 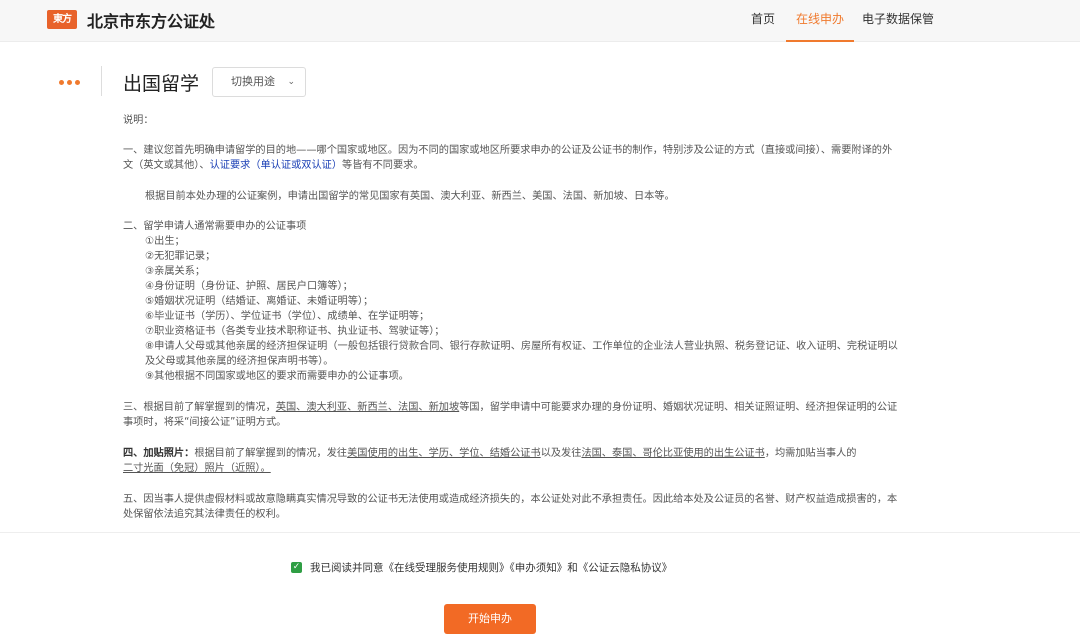 What do you see at coordinates (271, 453) in the screenshot?
I see `paragraph-5-text-a: 根据目前了解掌握到的情况，发往` at bounding box center [271, 453].